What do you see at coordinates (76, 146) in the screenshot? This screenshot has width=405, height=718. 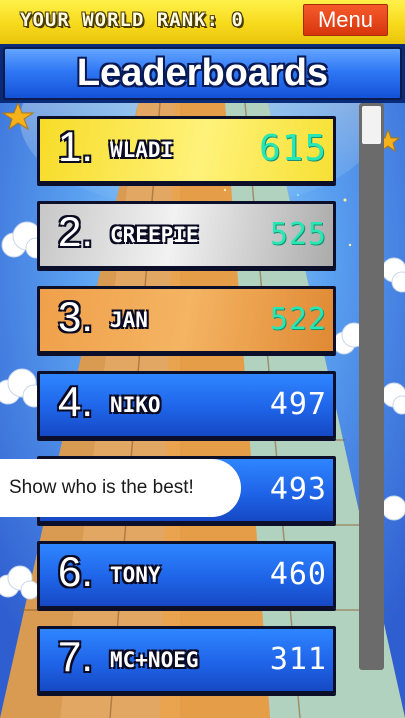 I see `rank-number: 1.` at bounding box center [76, 146].